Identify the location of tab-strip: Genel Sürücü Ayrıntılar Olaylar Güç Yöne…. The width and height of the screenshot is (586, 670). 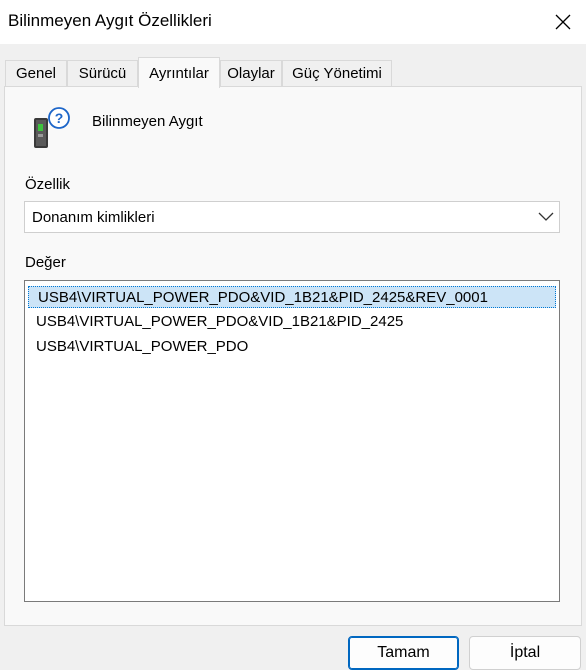
(295, 72).